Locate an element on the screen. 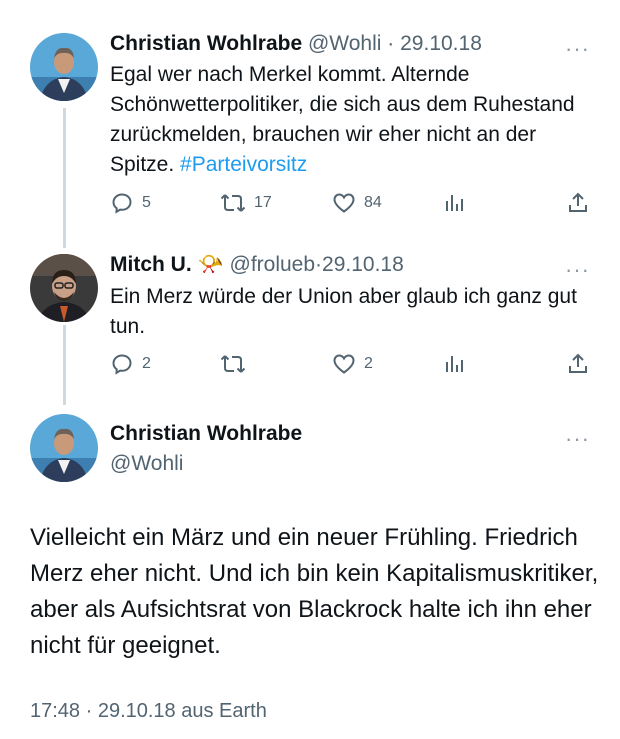 The image size is (620, 739). tweet-meta: 17:48 · 29.10.18 aus Earth is located at coordinates (148, 711).